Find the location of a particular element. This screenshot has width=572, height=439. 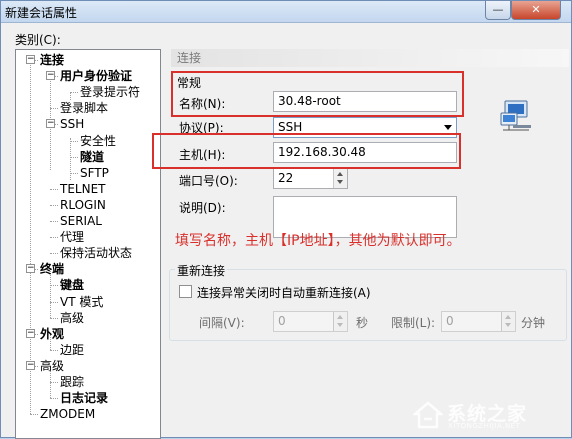

tree-item: TELNET is located at coordinates (83, 189).